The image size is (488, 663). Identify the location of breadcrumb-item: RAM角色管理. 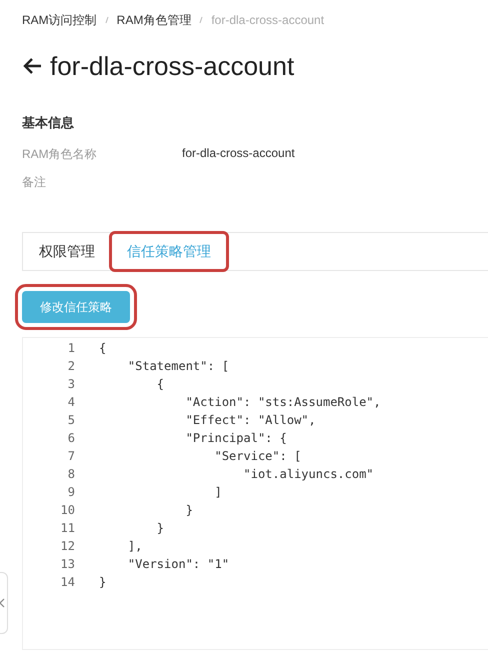
(154, 20).